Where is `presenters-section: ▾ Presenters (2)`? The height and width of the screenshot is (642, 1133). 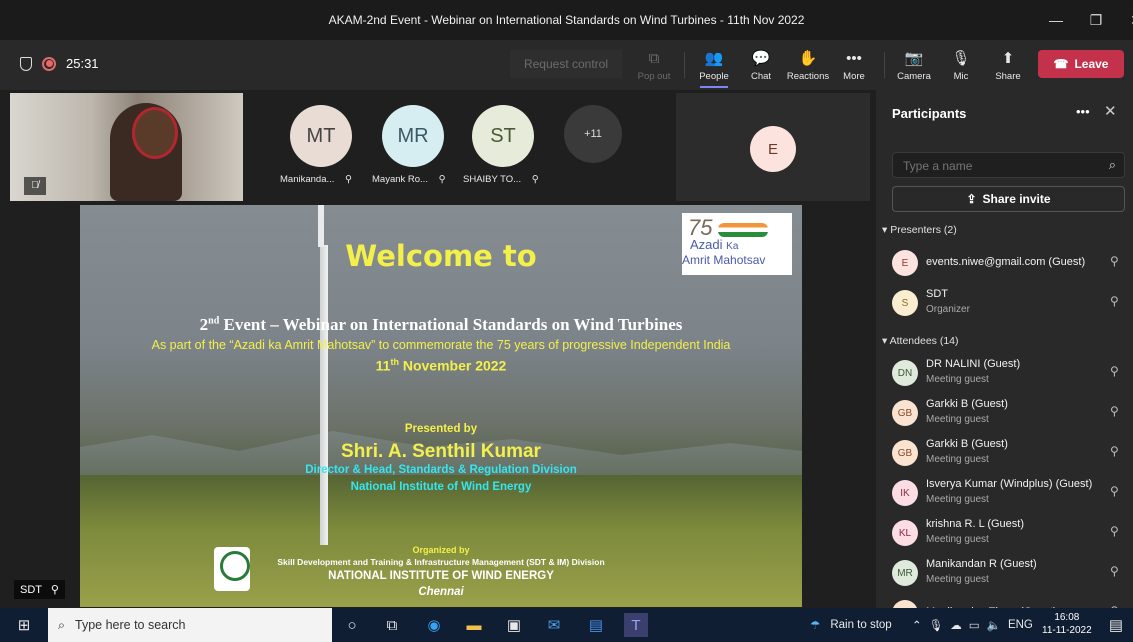
presenters-section: ▾ Presenters (2) is located at coordinates (919, 230).